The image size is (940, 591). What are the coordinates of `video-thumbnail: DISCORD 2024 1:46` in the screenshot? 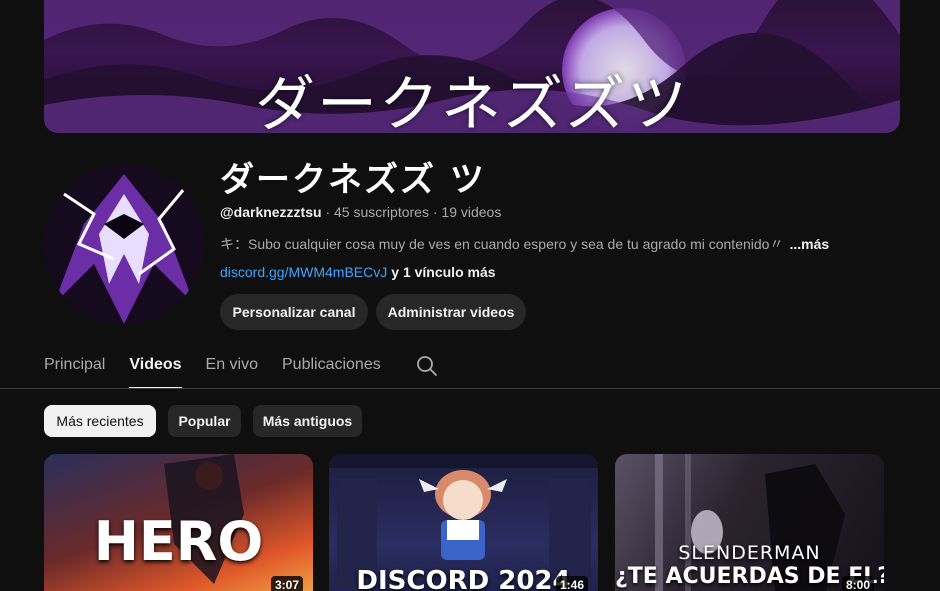 It's located at (463, 522).